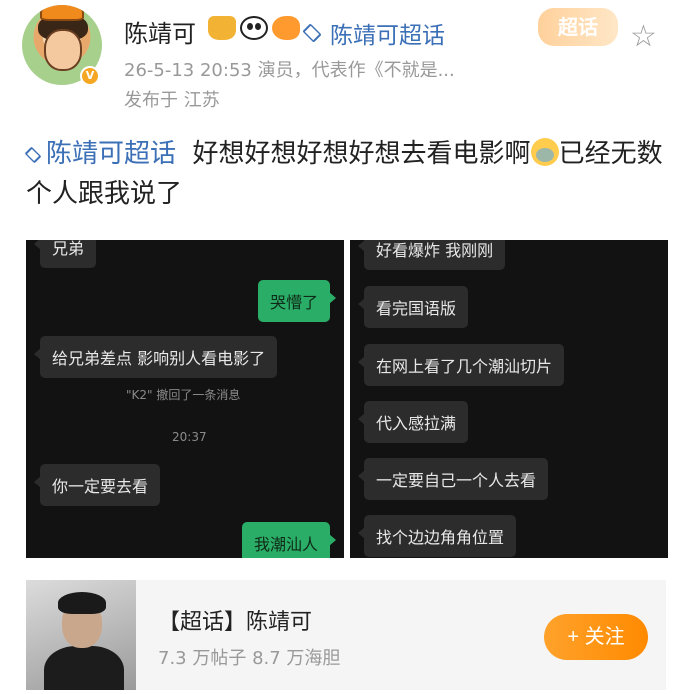 This screenshot has height=694, width=690. I want to click on chat-bubble-sent: 哭懵了, so click(297, 301).